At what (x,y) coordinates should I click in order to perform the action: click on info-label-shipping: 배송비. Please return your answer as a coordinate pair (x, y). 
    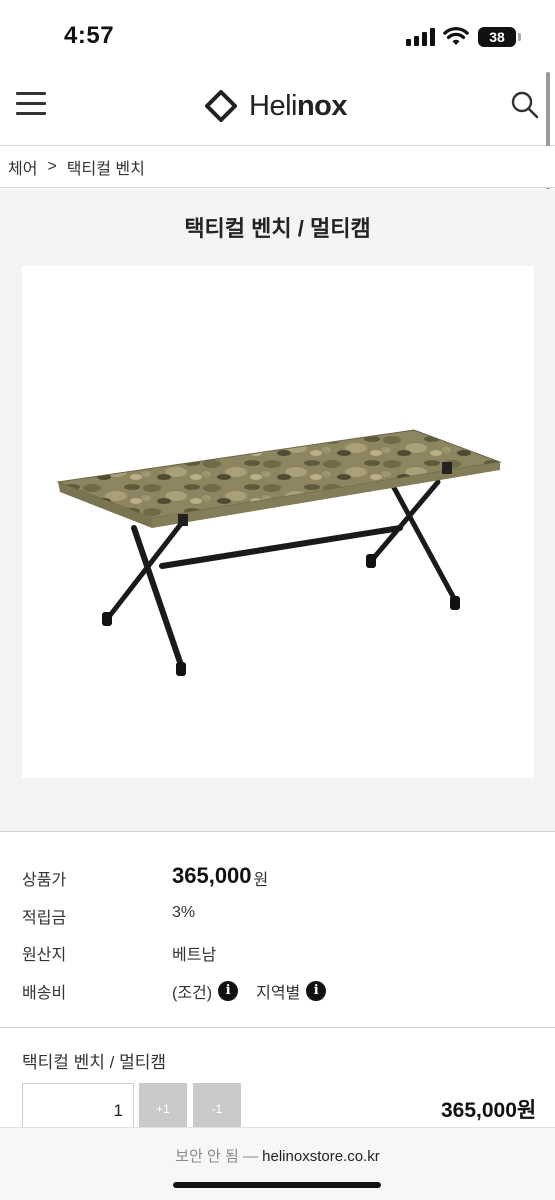
    Looking at the image, I should click on (44, 993).